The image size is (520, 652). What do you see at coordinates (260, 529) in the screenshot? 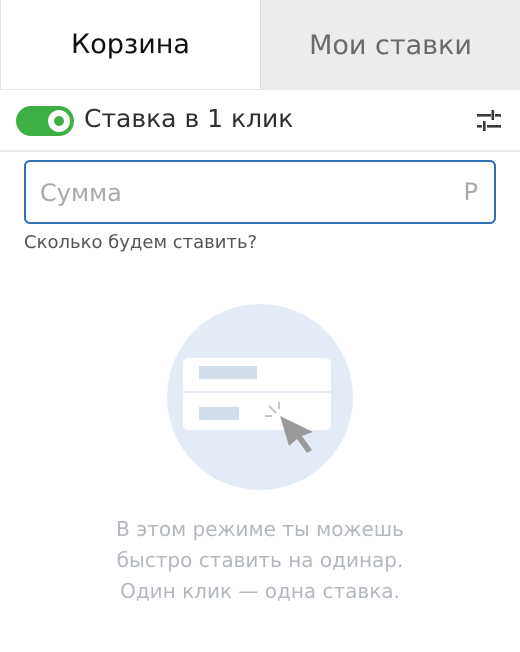
I see `empty-state-line: В этом режиме ты можешь` at bounding box center [260, 529].